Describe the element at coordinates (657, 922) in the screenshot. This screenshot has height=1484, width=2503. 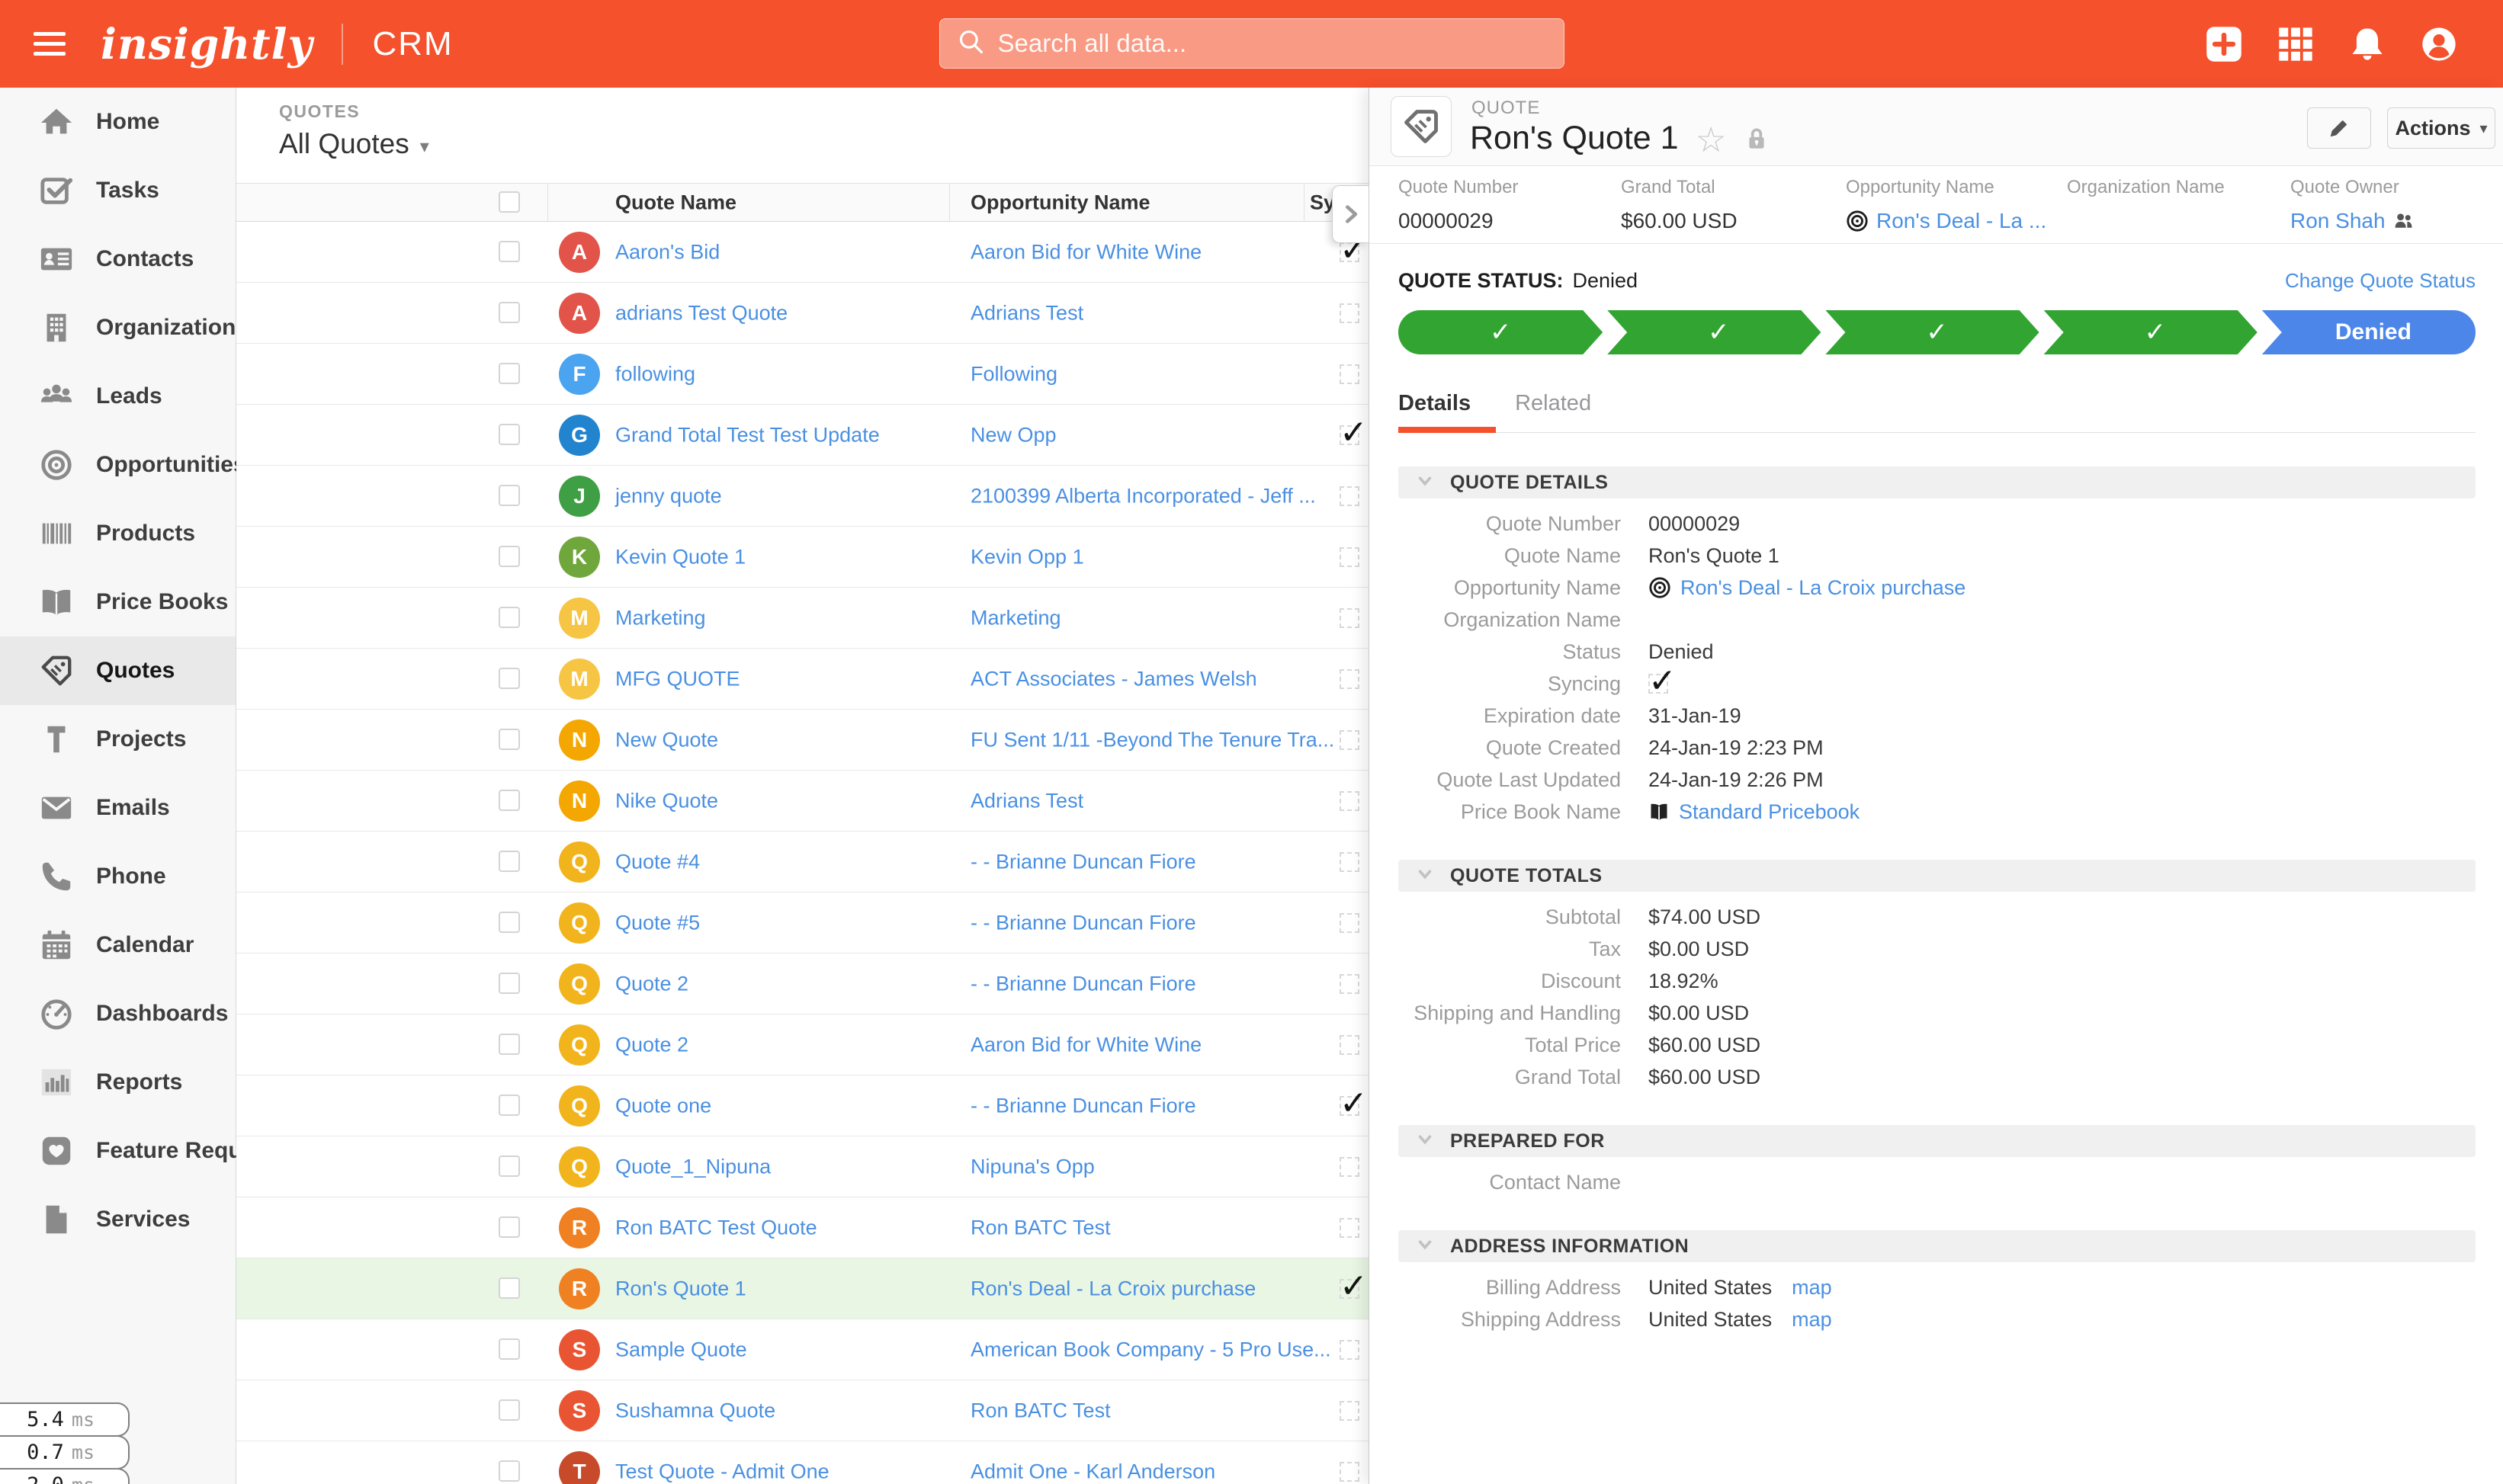
I see `quote-name-link: Quote #5` at that location.